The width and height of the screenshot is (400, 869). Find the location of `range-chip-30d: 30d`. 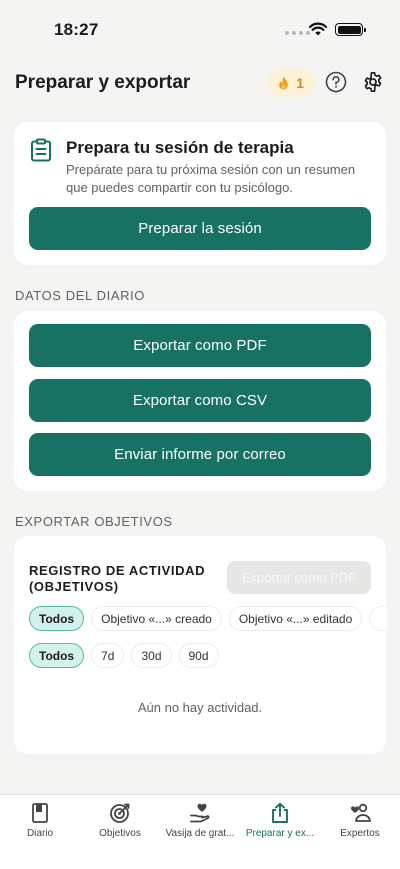

range-chip-30d: 30d is located at coordinates (151, 655).